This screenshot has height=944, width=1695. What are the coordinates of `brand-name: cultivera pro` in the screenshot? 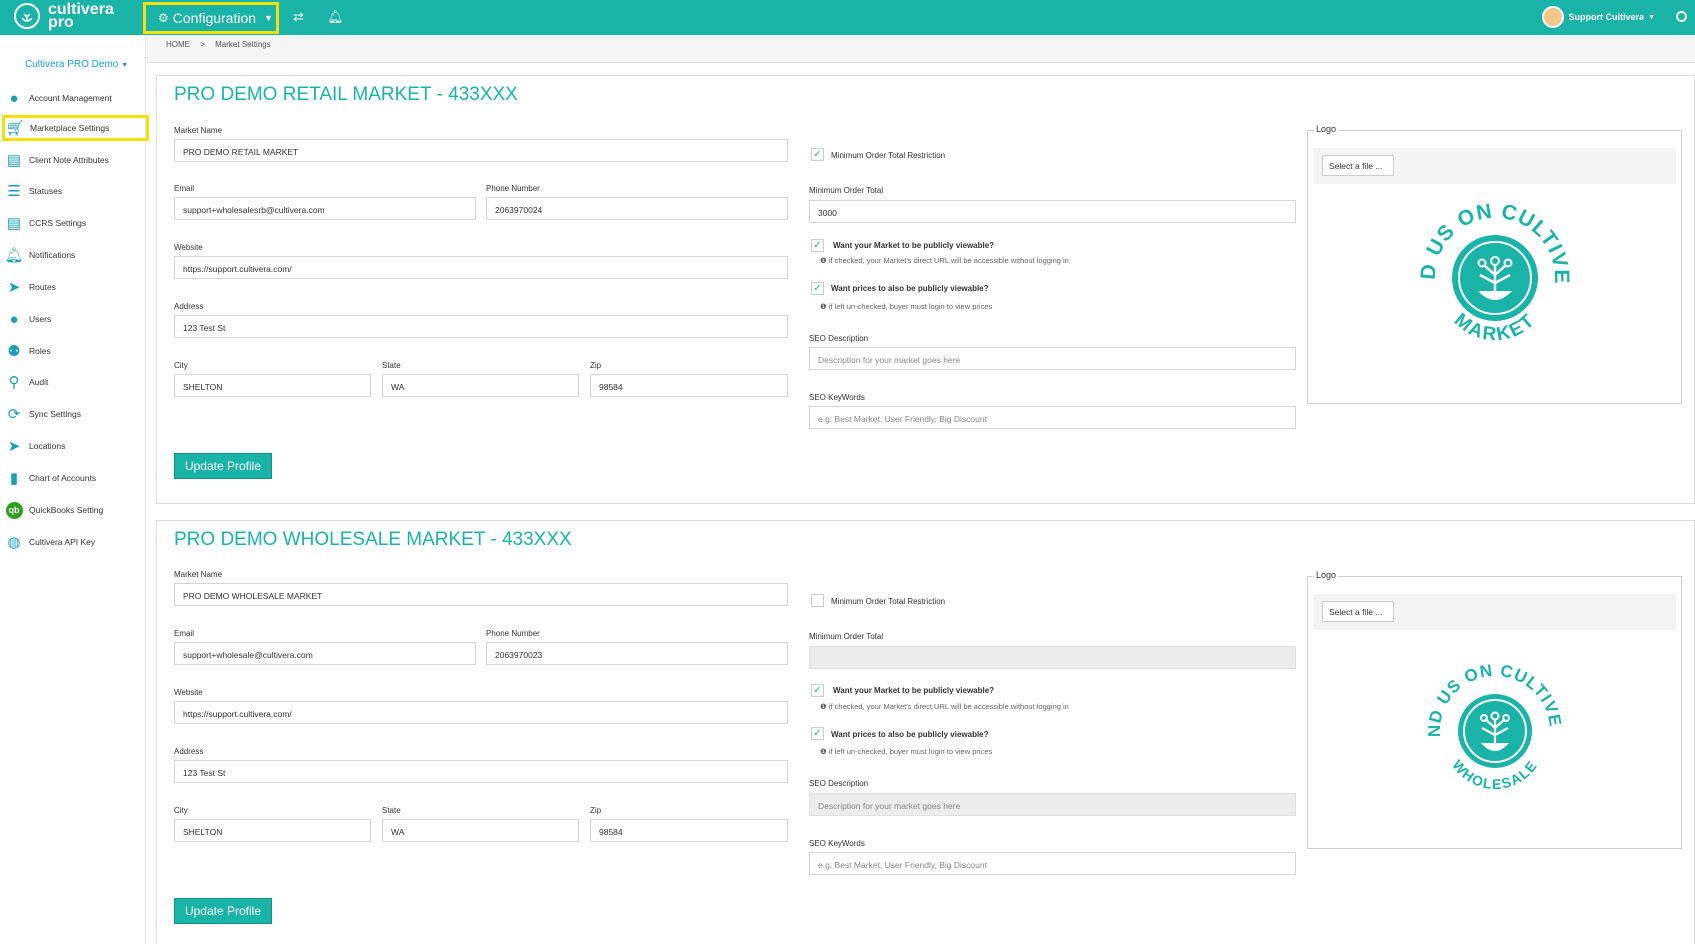 It's located at (81, 16).